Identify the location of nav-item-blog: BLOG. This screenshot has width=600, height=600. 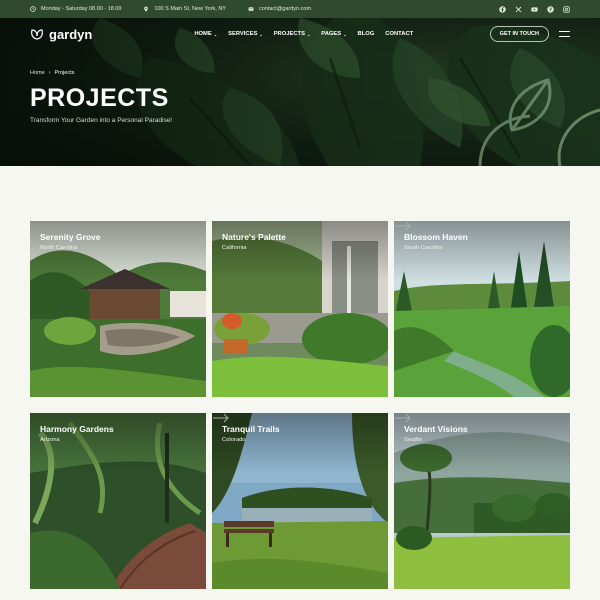
(366, 34).